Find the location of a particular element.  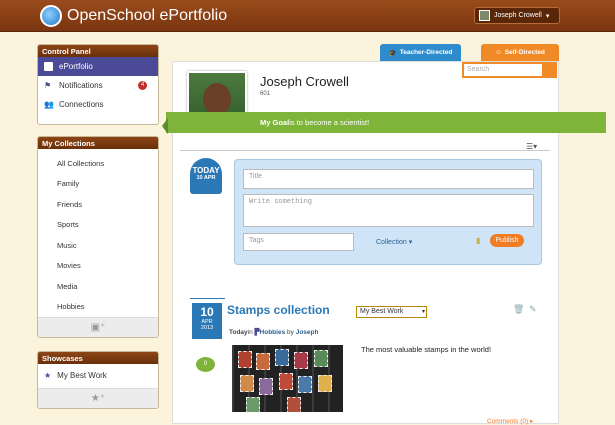

attach-icon: ▮ is located at coordinates (478, 240).